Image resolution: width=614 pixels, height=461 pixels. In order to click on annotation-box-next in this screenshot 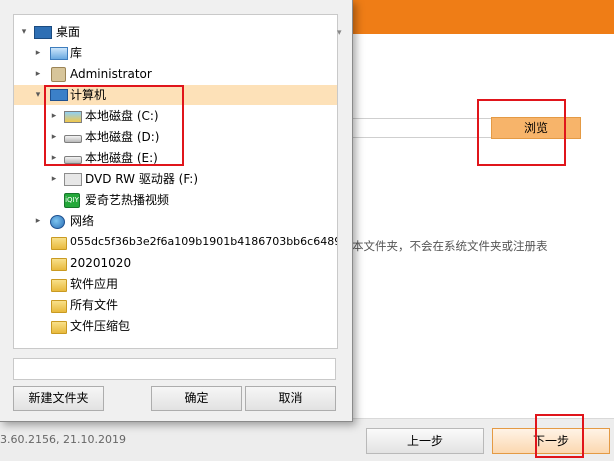, I will do `click(559, 436)`.